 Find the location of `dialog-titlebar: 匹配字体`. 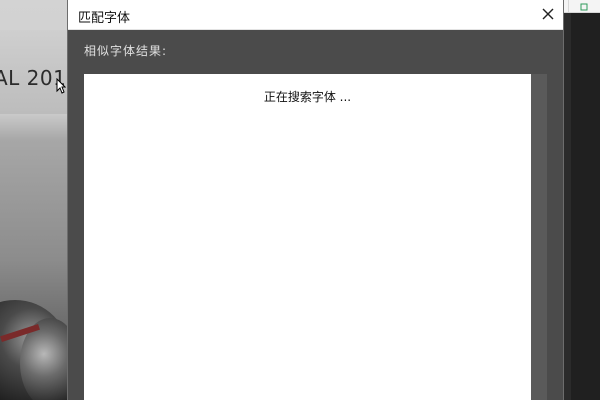

dialog-titlebar: 匹配字体 is located at coordinates (315, 15).